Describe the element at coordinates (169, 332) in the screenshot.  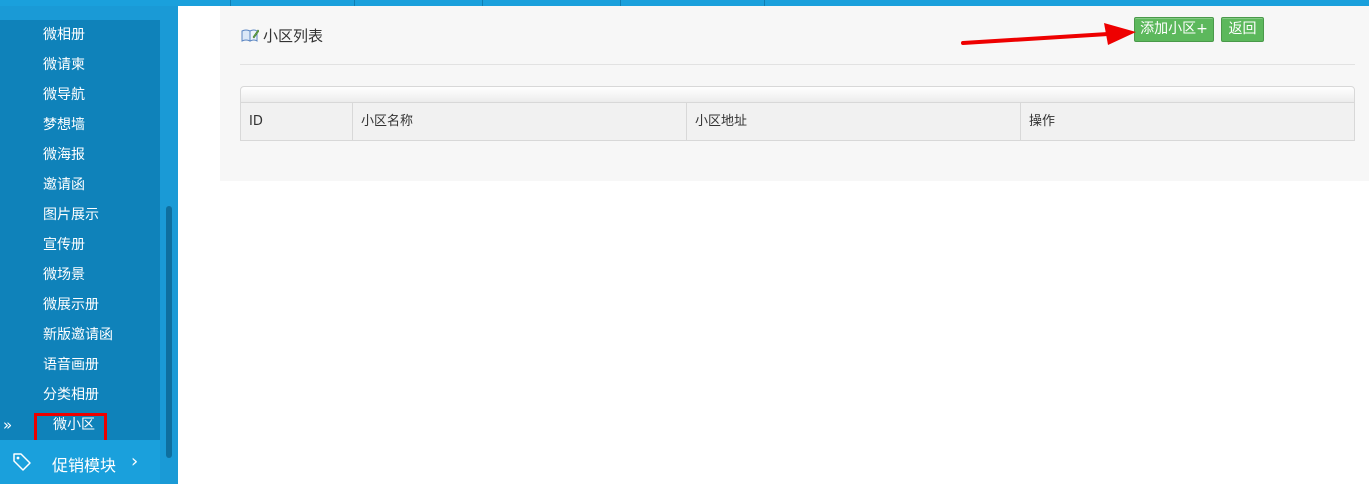
I see `sidebar-scrollbar` at that location.